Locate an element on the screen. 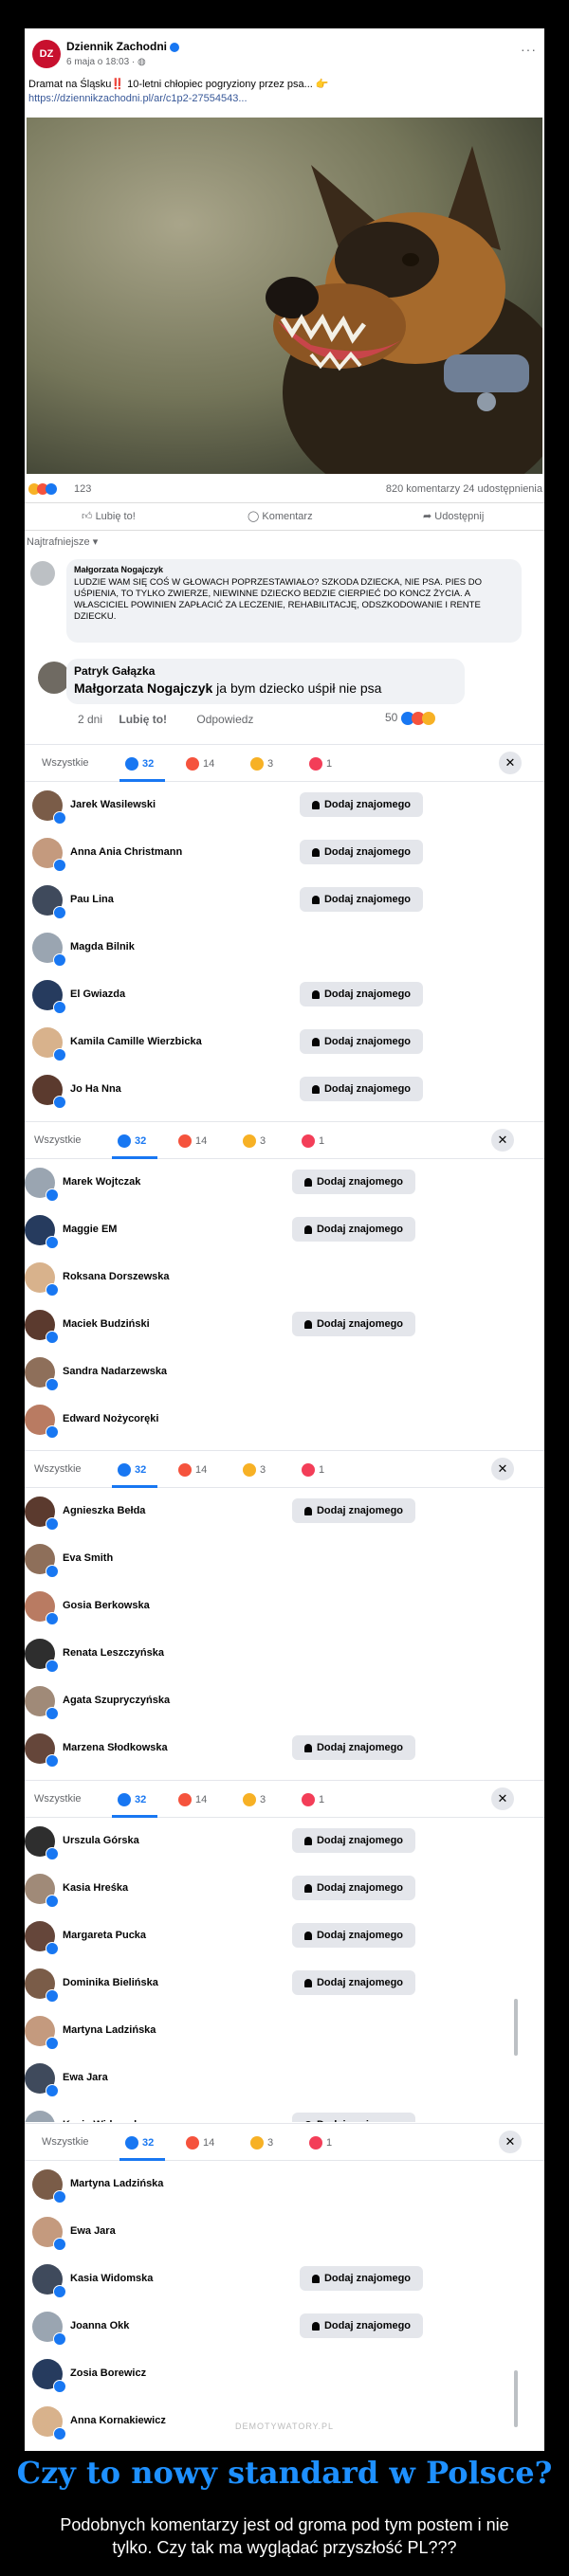  reply-author-avatar is located at coordinates (54, 678).